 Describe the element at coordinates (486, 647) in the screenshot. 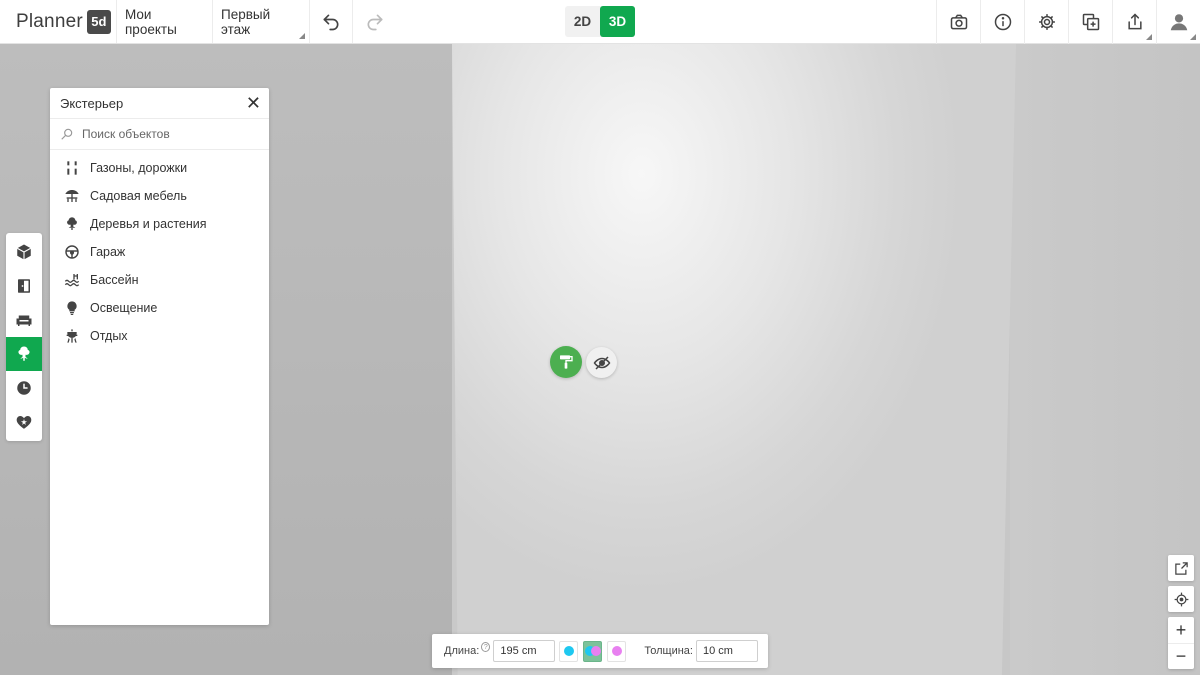

I see `help-icon: ?` at that location.